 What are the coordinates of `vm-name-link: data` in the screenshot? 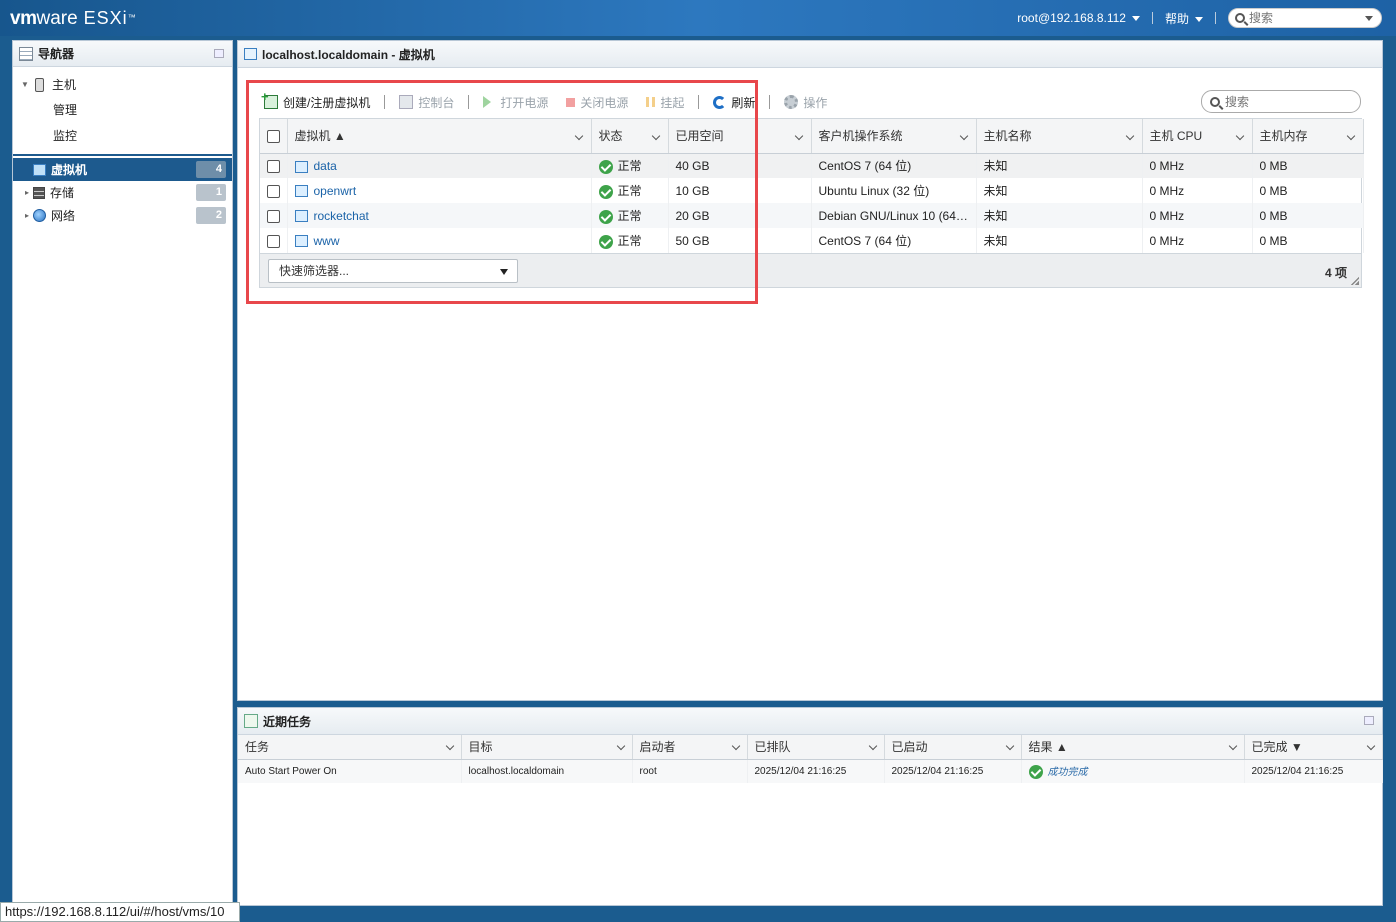 It's located at (325, 166).